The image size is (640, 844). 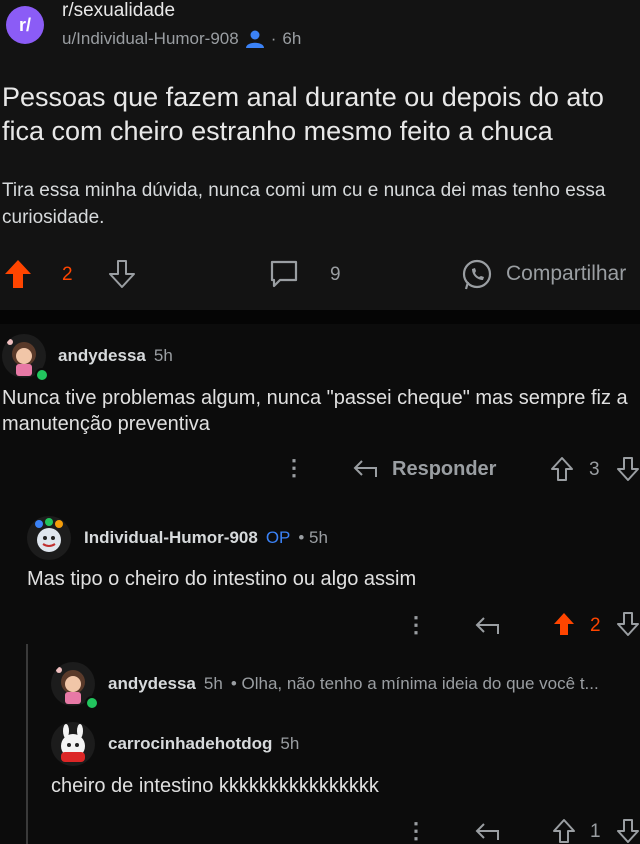 What do you see at coordinates (190, 744) in the screenshot?
I see `comment-username: carrocinhadehotdog` at bounding box center [190, 744].